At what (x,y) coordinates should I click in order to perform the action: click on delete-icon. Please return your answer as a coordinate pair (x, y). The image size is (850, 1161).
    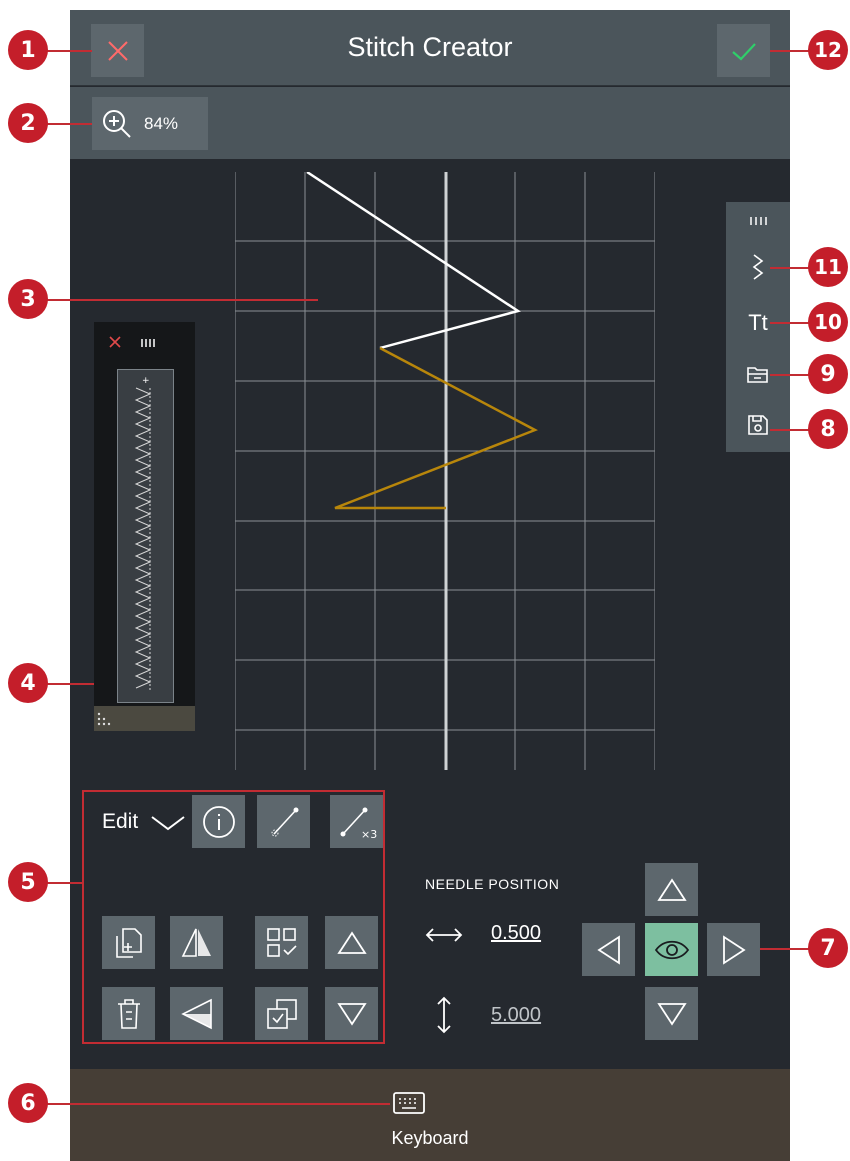
    Looking at the image, I should click on (128, 1013).